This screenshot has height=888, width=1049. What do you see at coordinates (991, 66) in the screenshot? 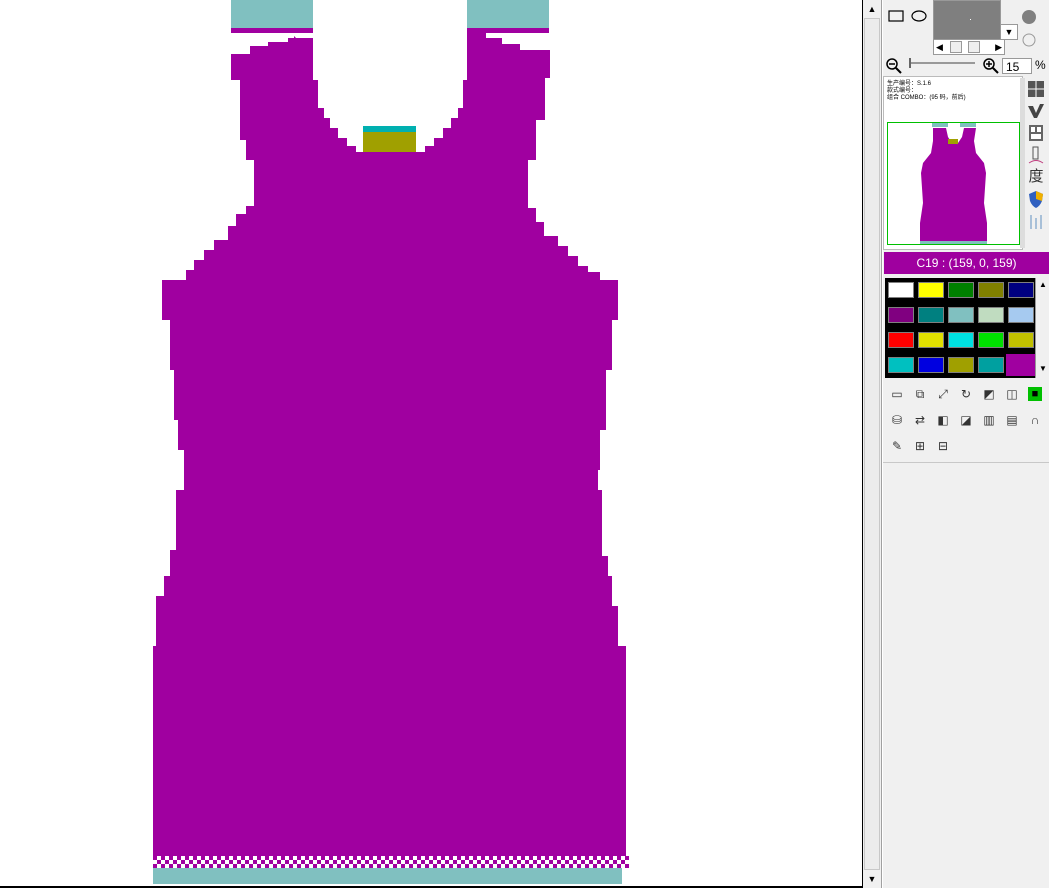
I see `zoom-in-icon` at bounding box center [991, 66].